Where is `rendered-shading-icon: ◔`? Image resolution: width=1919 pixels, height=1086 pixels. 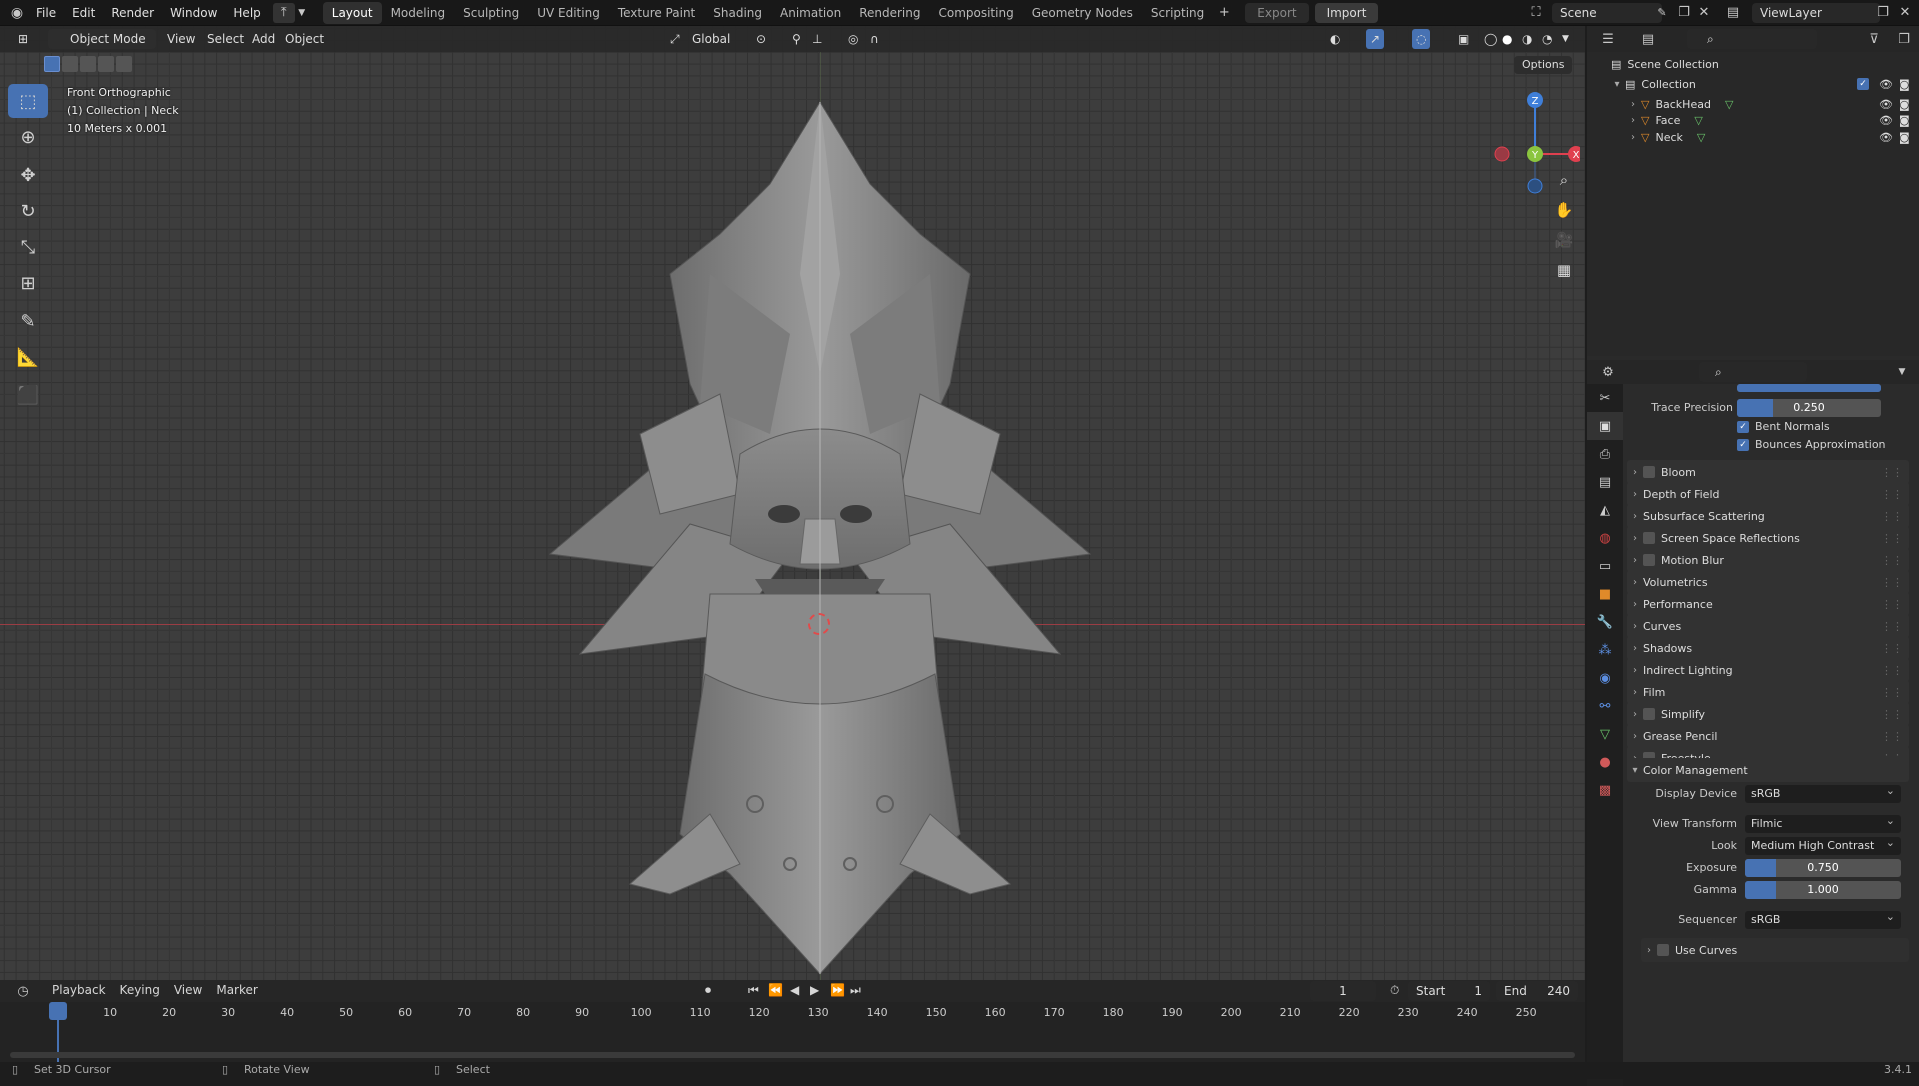
rendered-shading-icon: ◔ is located at coordinates (1547, 39).